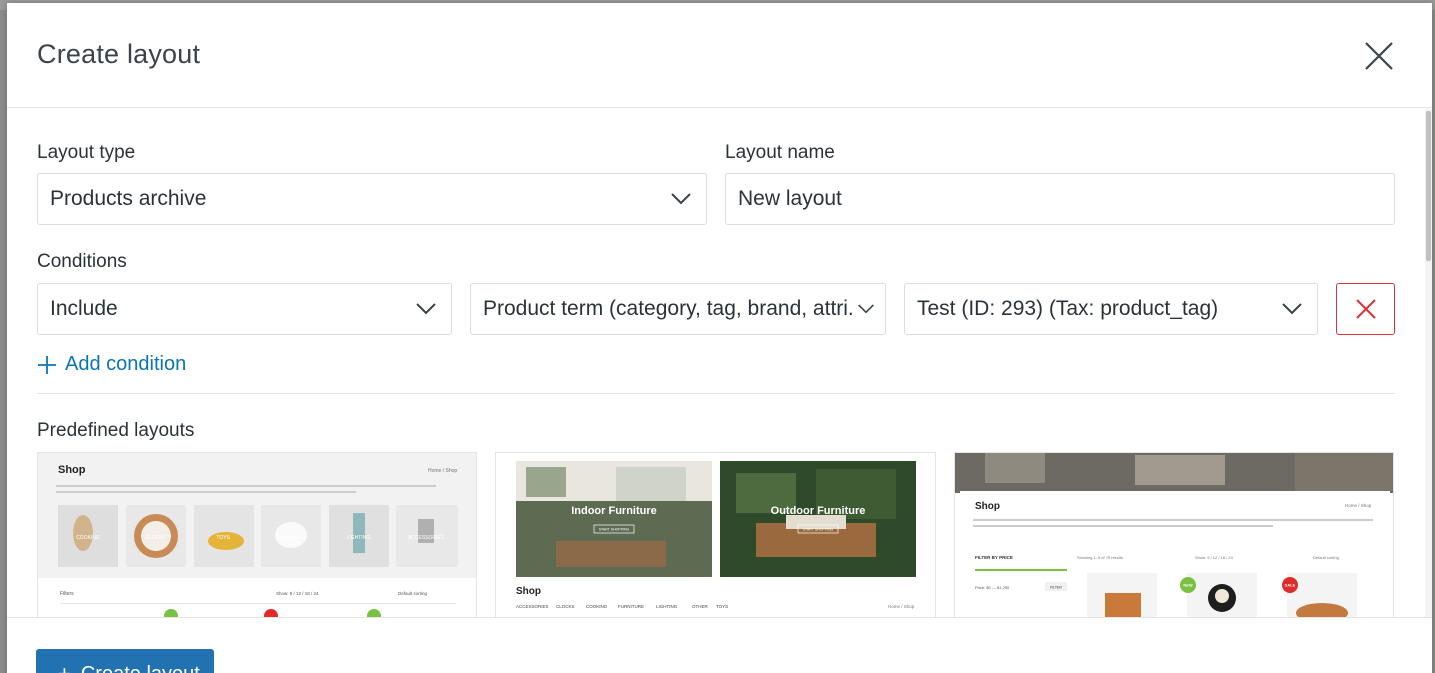 The height and width of the screenshot is (673, 1435). Describe the element at coordinates (64, 667) in the screenshot. I see `plus-icon: +` at that location.